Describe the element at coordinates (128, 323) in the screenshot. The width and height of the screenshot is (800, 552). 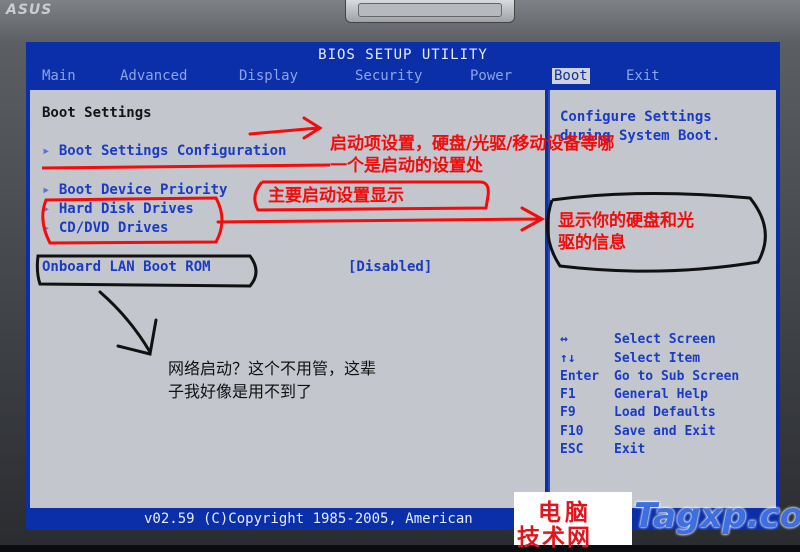
I see `black-arrow-icon` at that location.